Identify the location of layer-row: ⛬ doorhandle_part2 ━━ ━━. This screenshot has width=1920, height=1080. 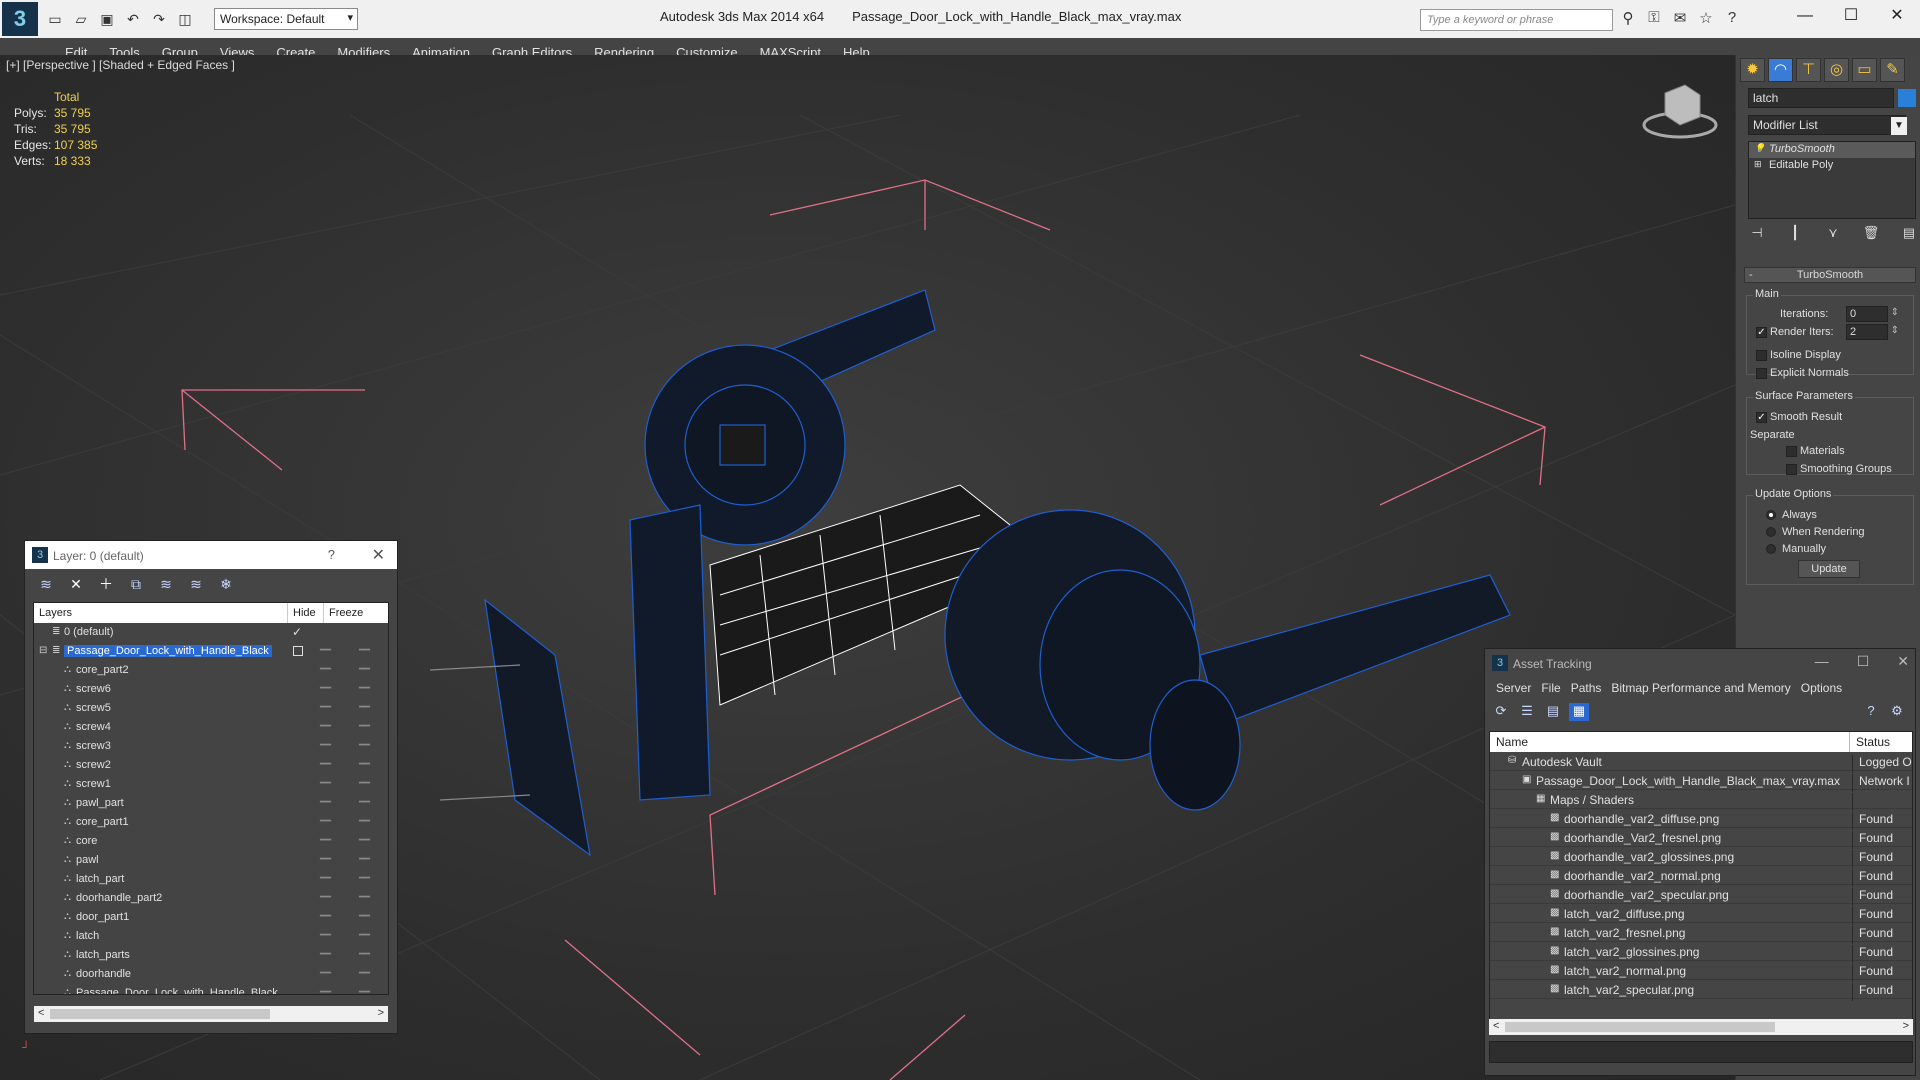
(211, 898).